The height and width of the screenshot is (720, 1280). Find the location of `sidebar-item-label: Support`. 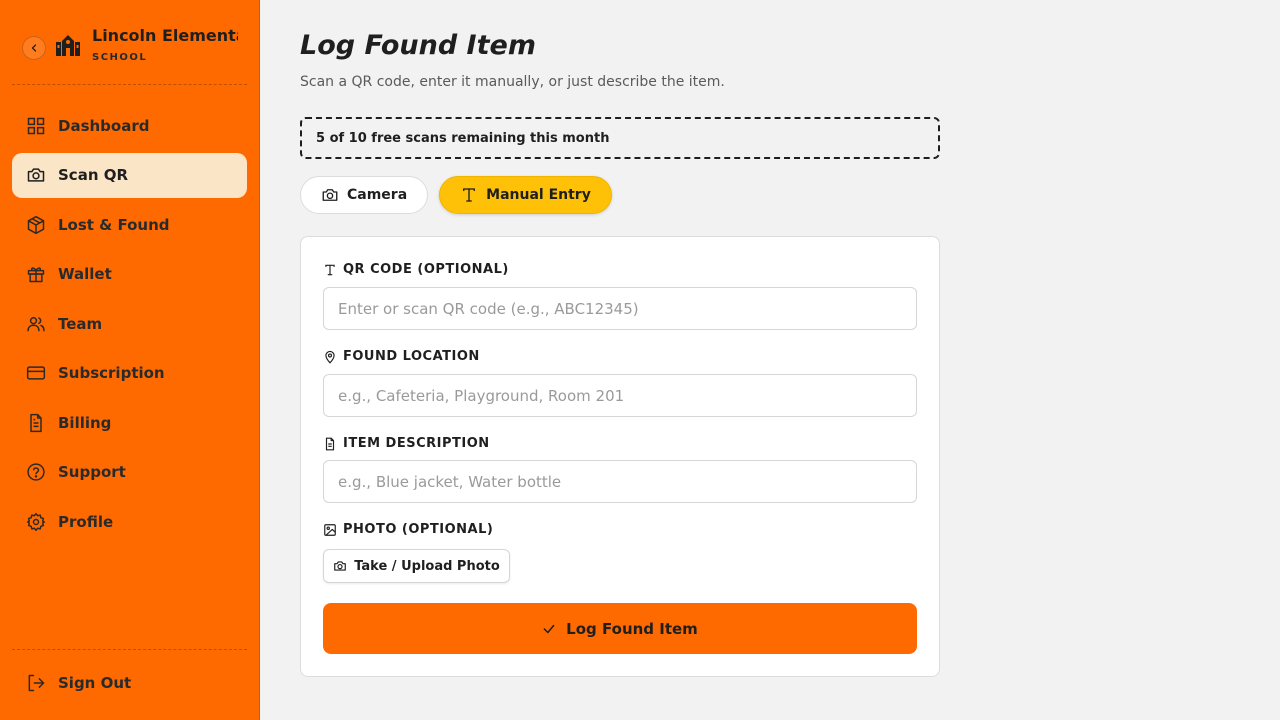

sidebar-item-label: Support is located at coordinates (92, 472).